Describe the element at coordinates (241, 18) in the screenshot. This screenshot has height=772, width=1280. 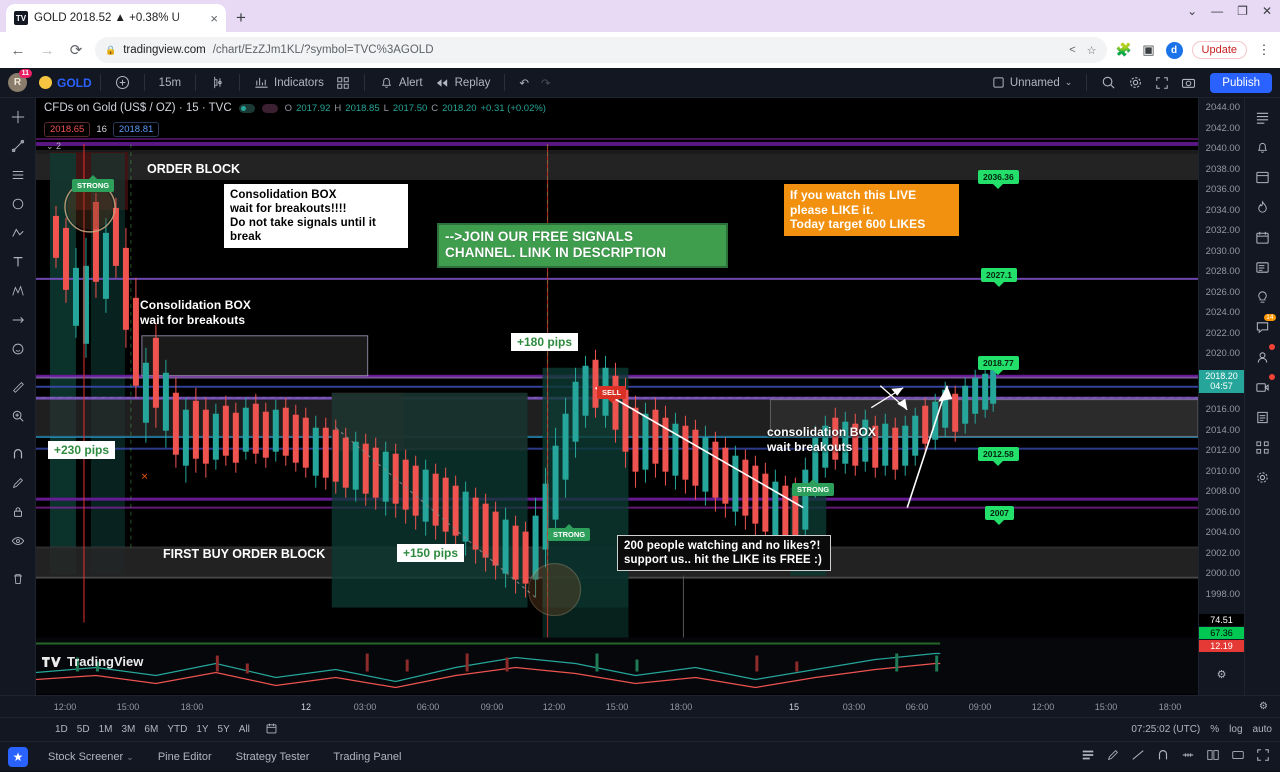
I see `new-tab-button: +` at that location.